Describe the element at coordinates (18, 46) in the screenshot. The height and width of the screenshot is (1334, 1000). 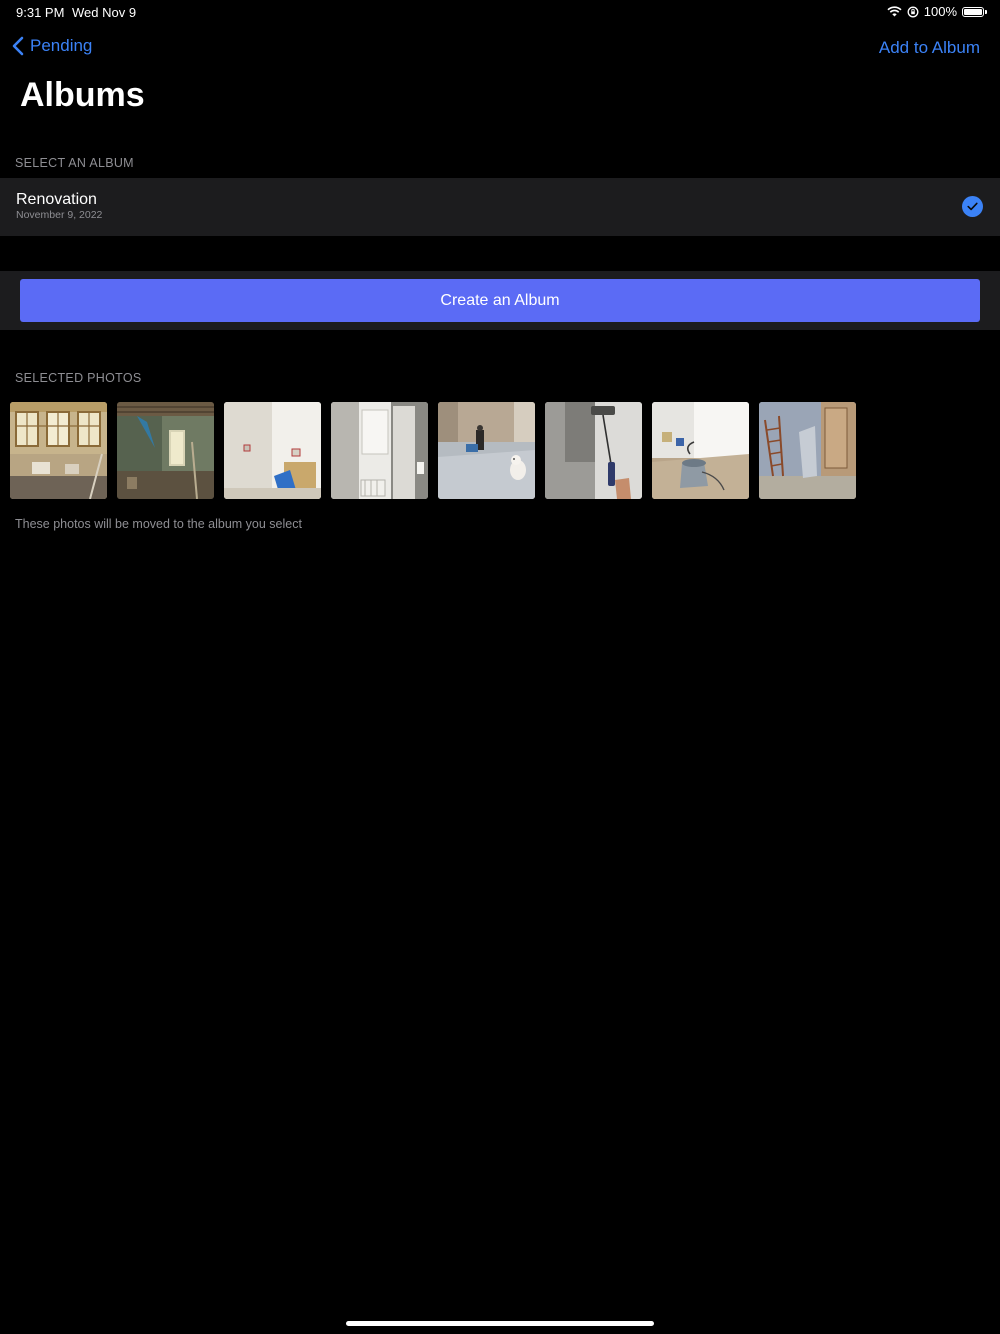
I see `chevron-left-icon` at that location.